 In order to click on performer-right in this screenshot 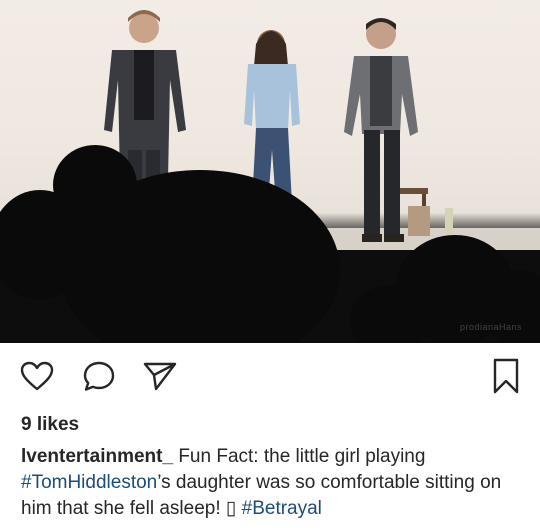, I will do `click(381, 130)`.